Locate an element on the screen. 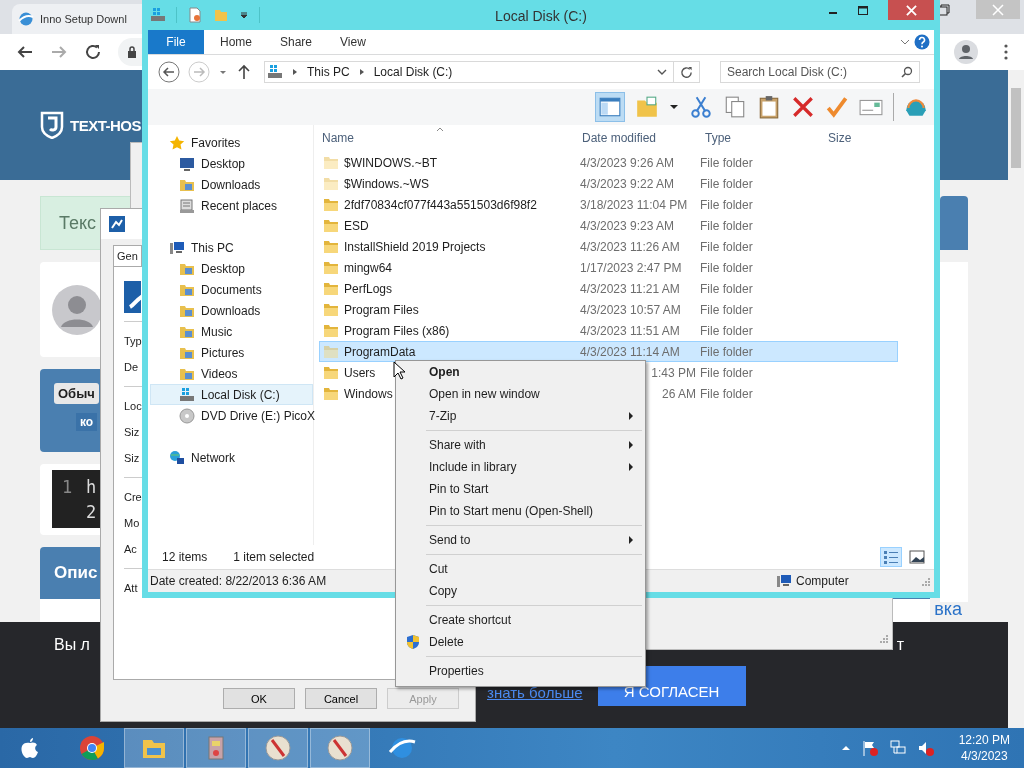  file-tab: File is located at coordinates (176, 42).